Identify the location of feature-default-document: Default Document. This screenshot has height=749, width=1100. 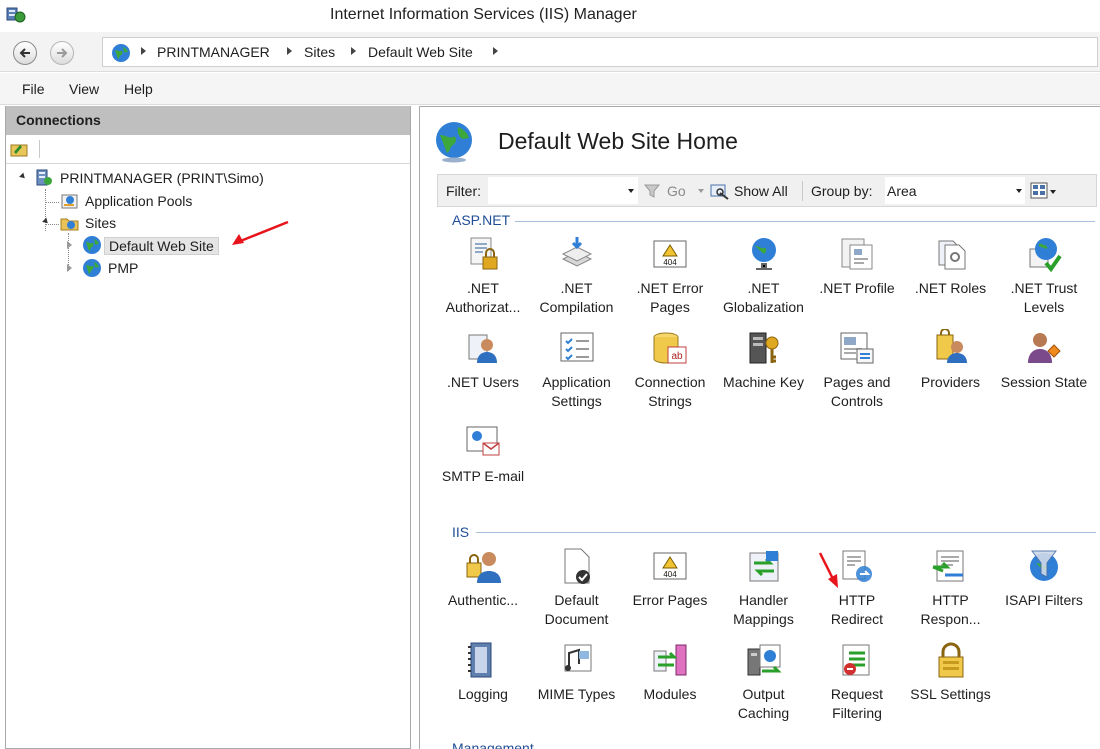
(577, 591).